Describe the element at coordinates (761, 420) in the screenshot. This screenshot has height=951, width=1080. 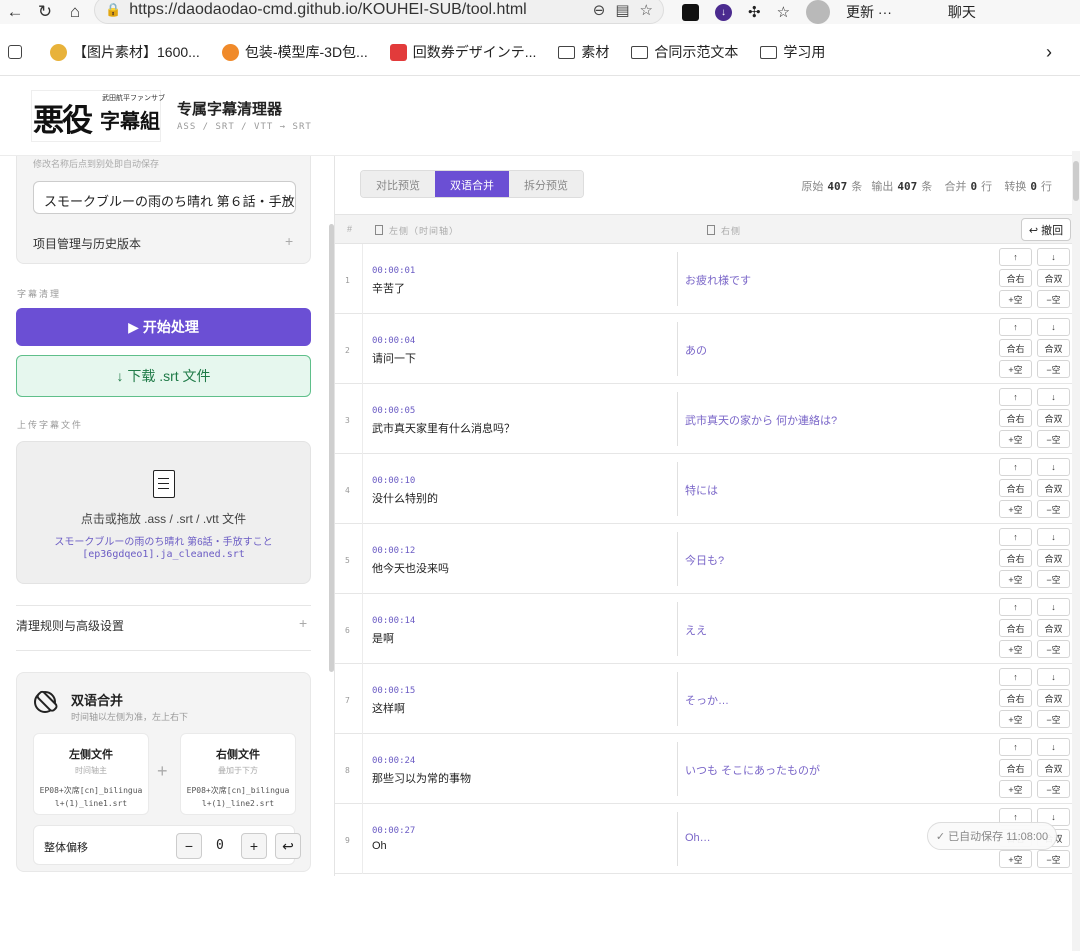
I see `row-right-text: 武市真天の家から 何か連絡は?` at that location.